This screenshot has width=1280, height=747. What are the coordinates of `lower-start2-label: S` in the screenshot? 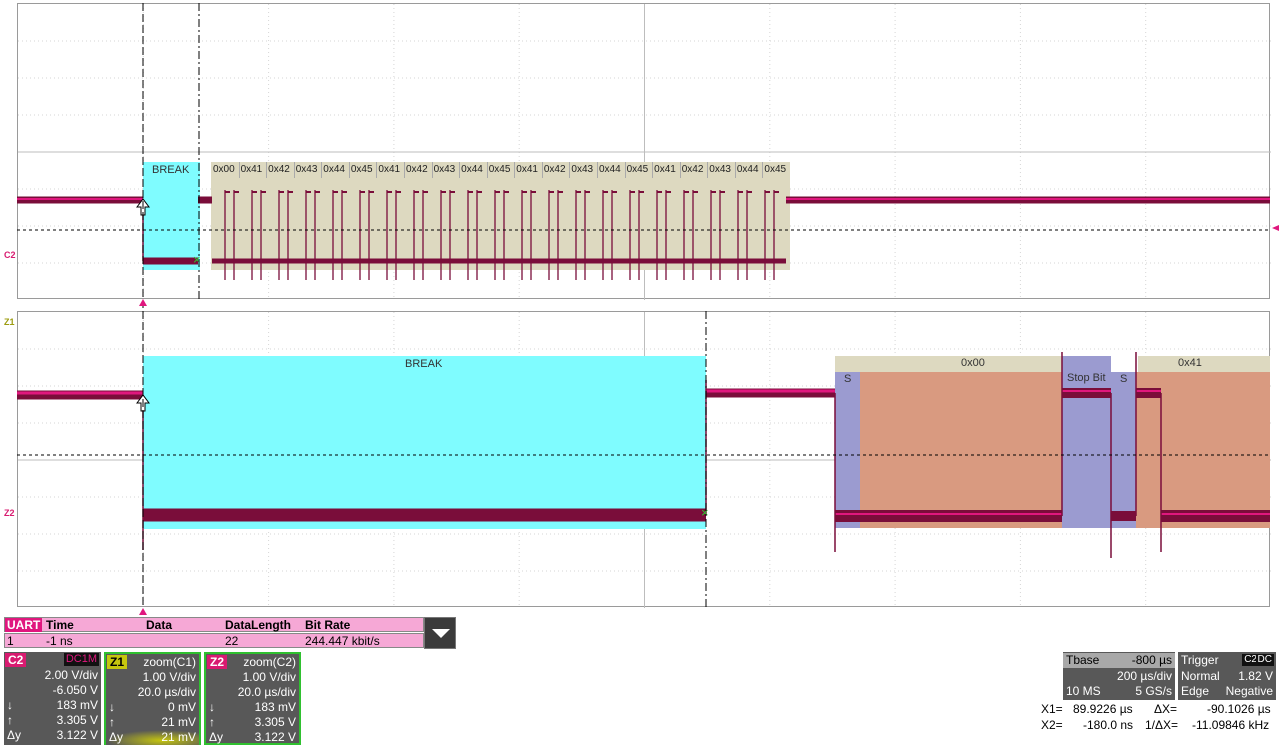 It's located at (1124, 379).